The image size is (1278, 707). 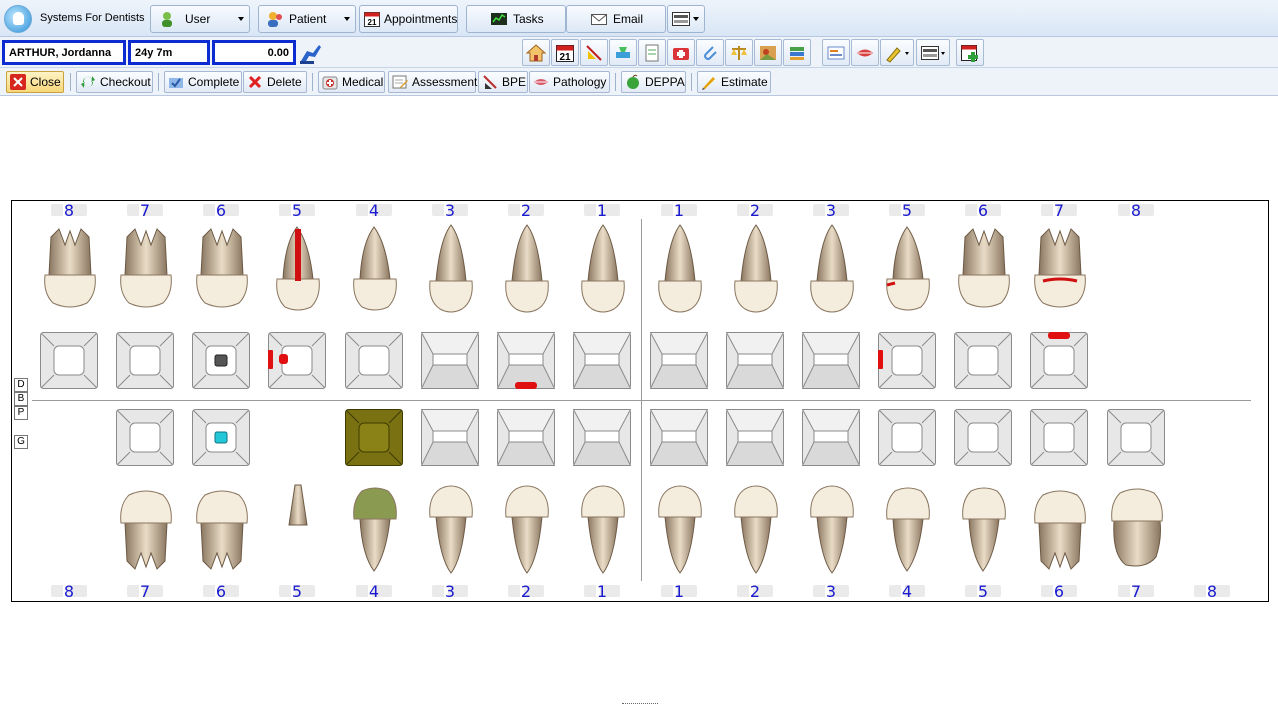 What do you see at coordinates (594, 52) in the screenshot?
I see `xray-tool-icon` at bounding box center [594, 52].